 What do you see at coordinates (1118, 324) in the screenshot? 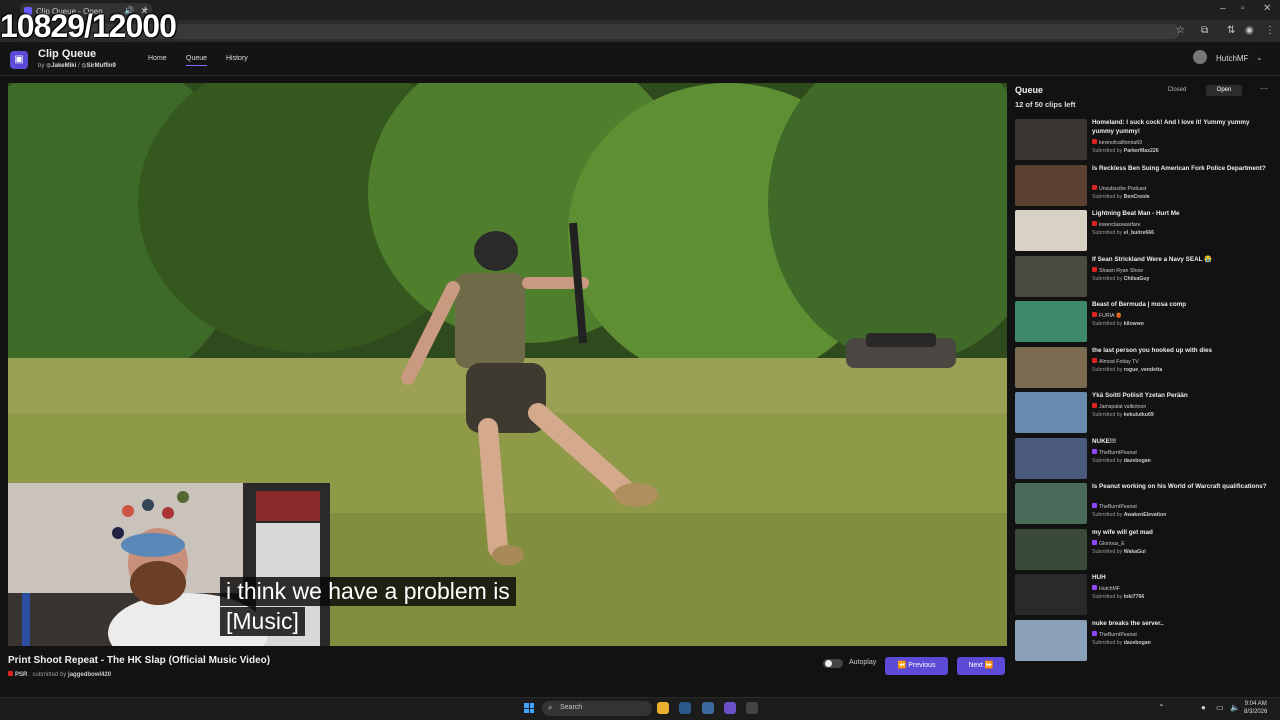
I see `queue-item-submitter: Submitted by kilowwo` at bounding box center [1118, 324].